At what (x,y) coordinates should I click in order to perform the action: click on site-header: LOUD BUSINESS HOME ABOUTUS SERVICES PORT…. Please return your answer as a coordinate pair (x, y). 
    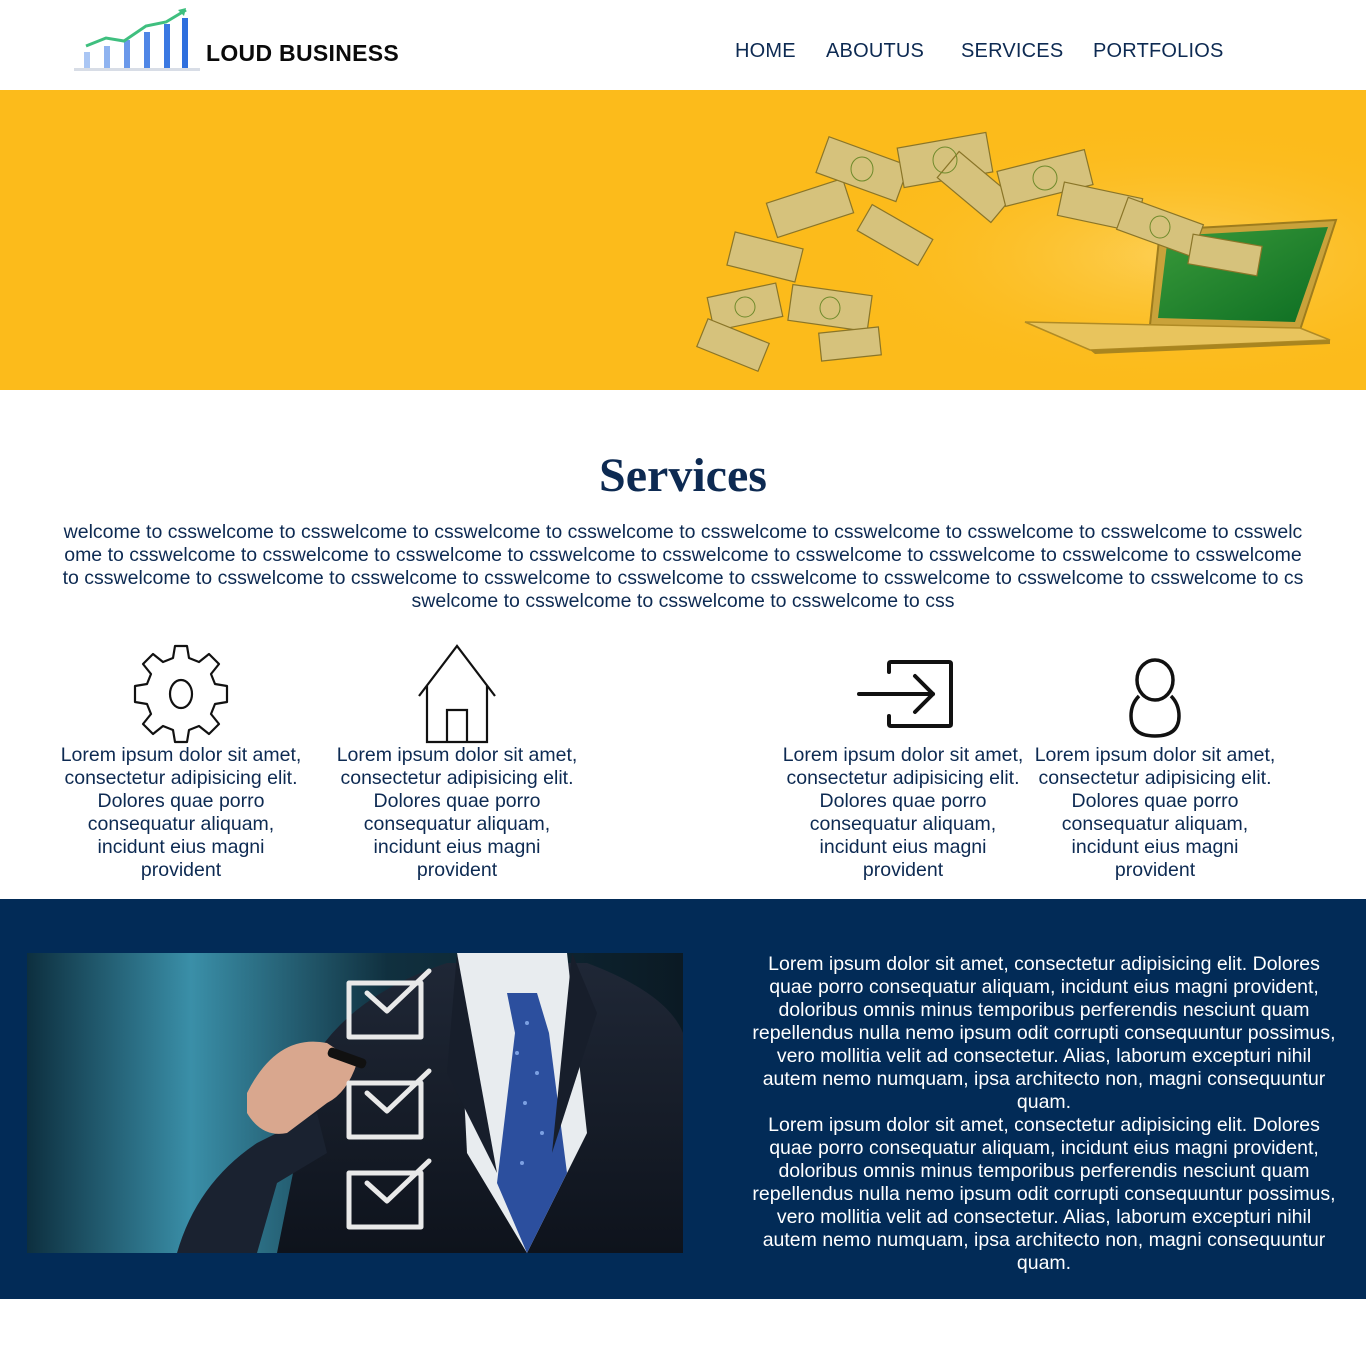
    Looking at the image, I should click on (683, 45).